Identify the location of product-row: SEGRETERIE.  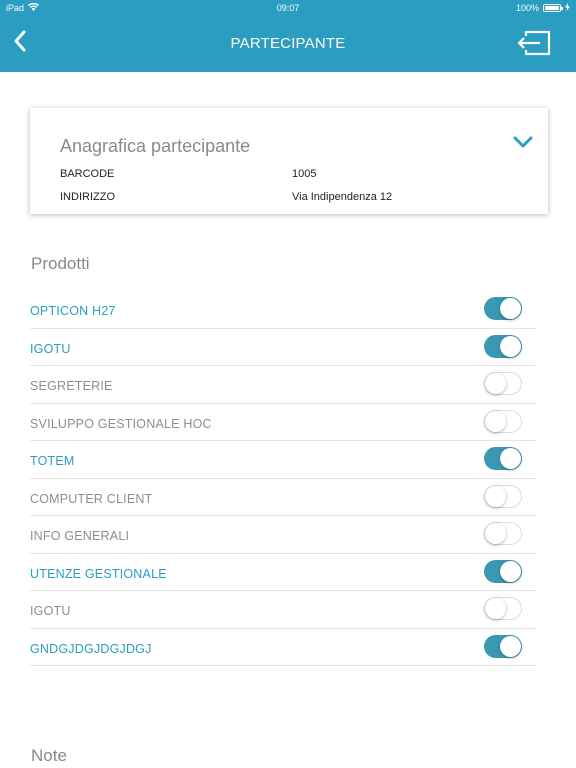
(283, 385).